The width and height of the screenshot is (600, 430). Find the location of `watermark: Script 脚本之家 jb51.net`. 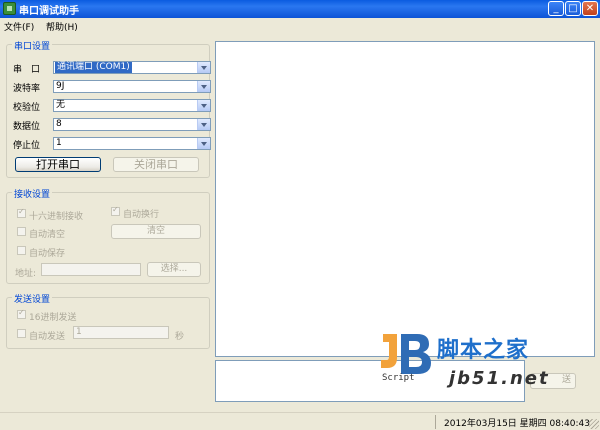

watermark: Script 脚本之家 jb51.net is located at coordinates (470, 363).